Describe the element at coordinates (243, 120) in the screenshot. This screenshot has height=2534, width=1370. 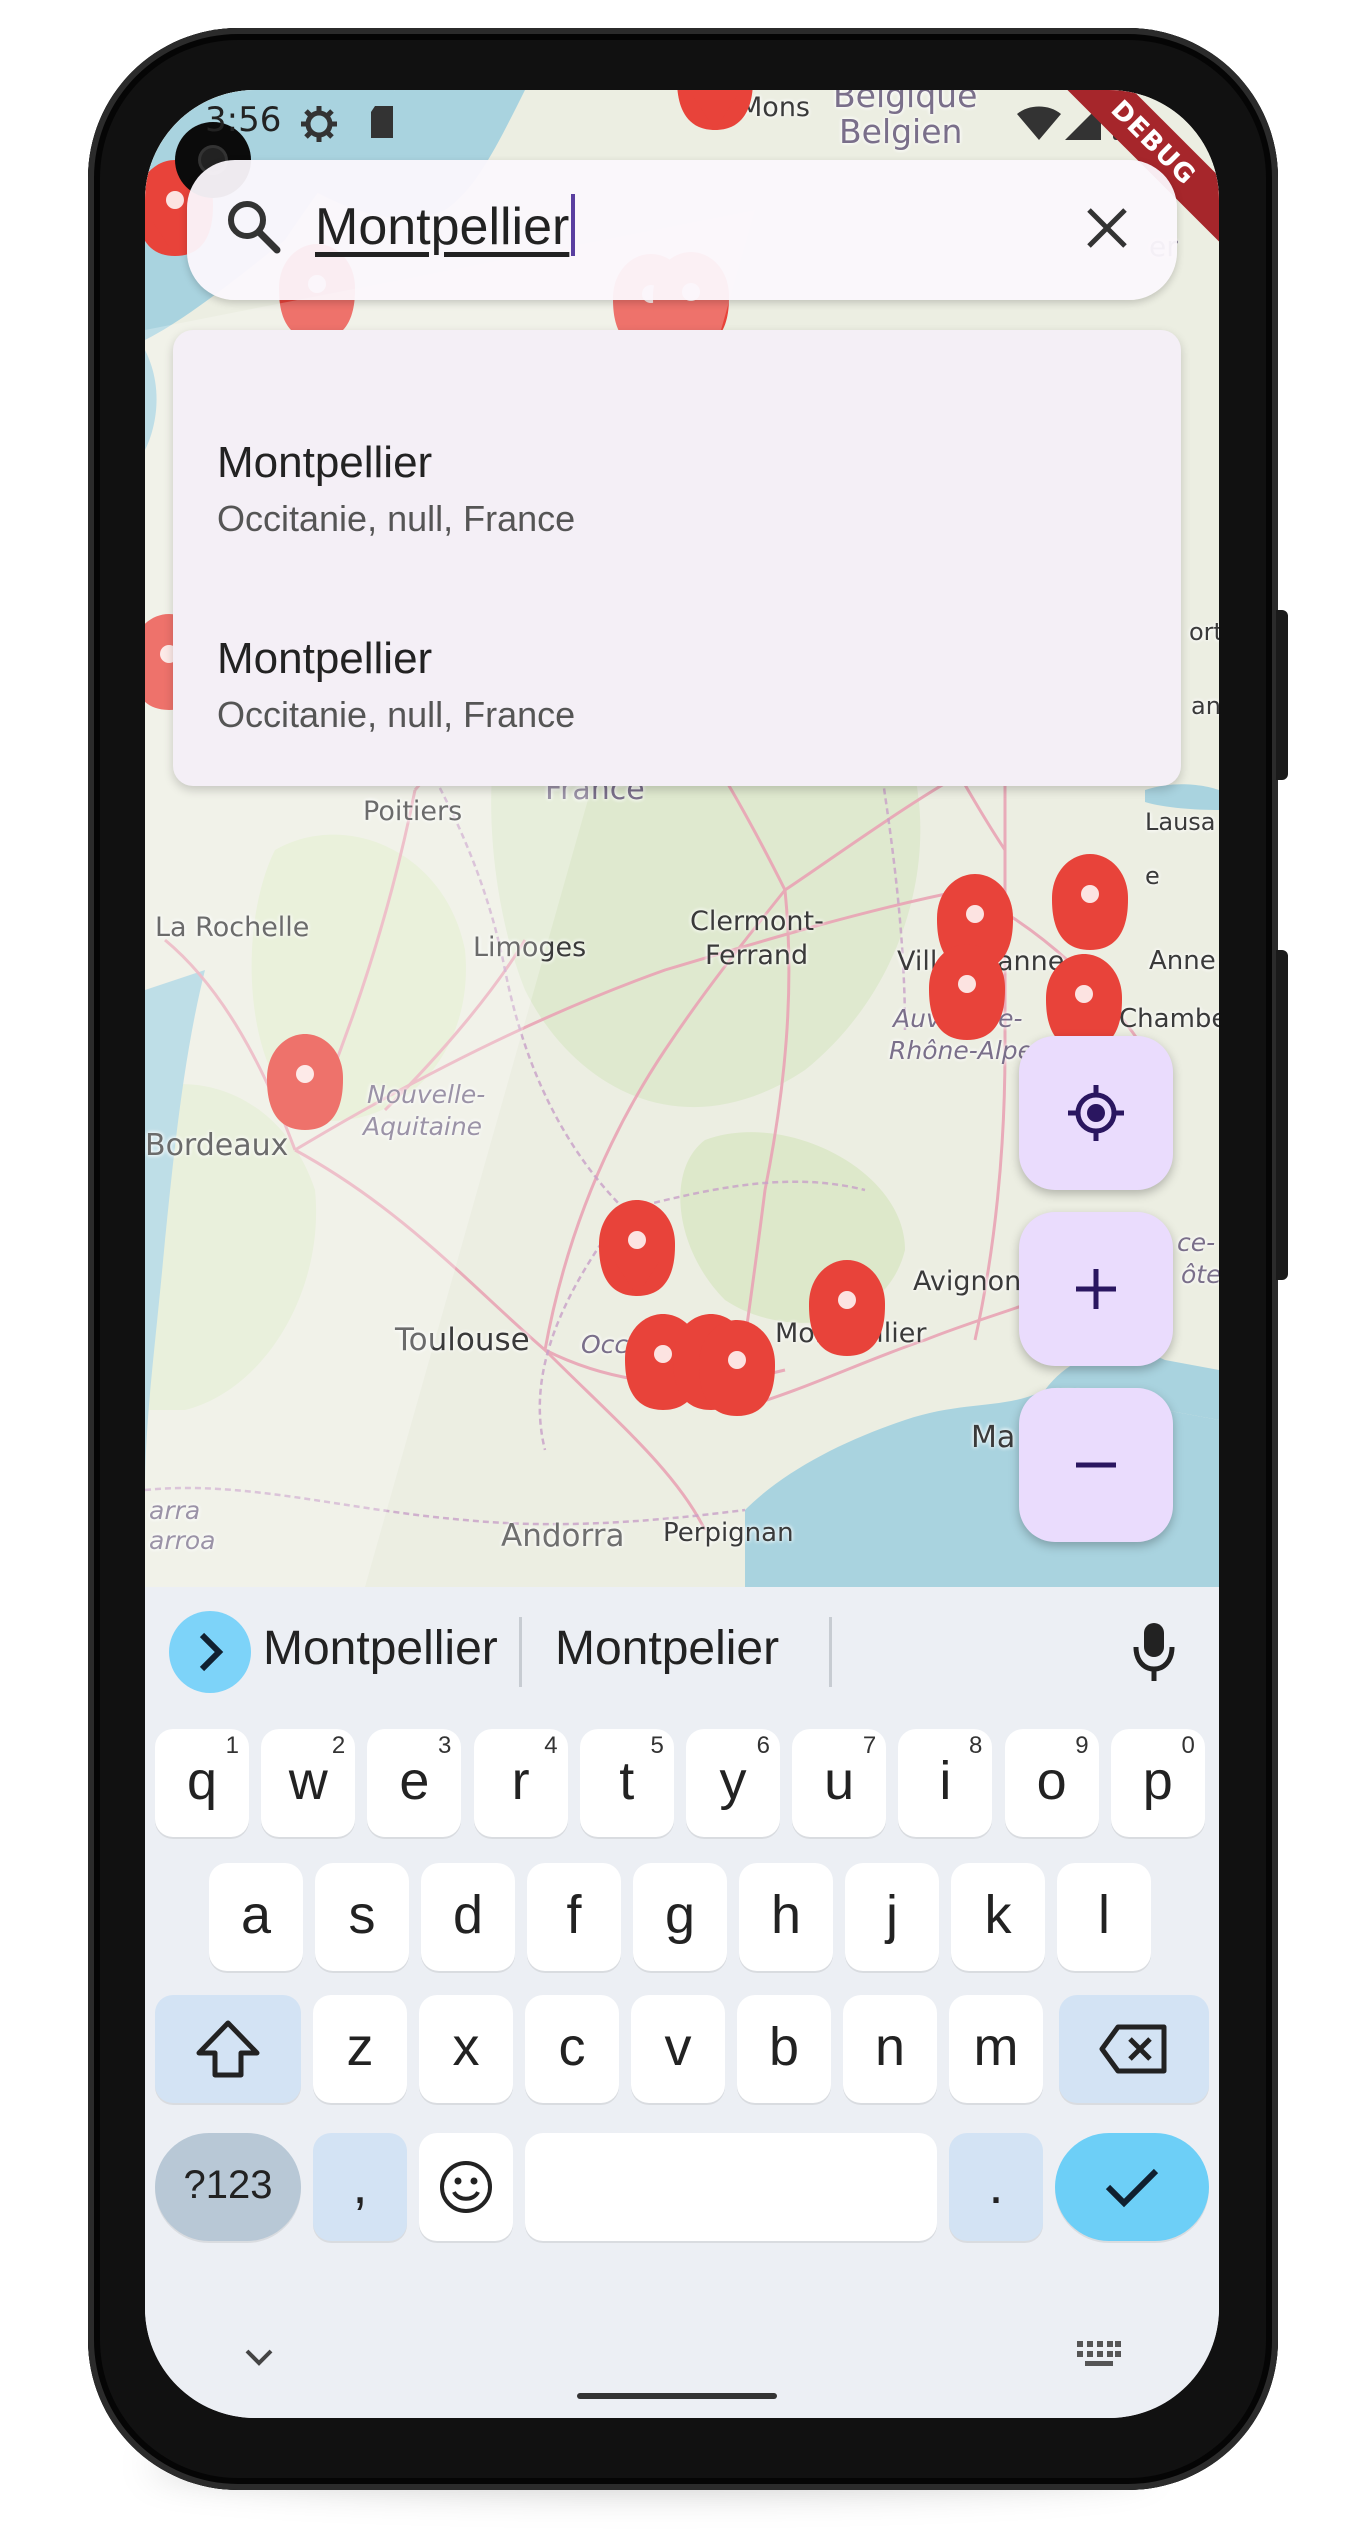
I see `status-time: 3:56` at that location.